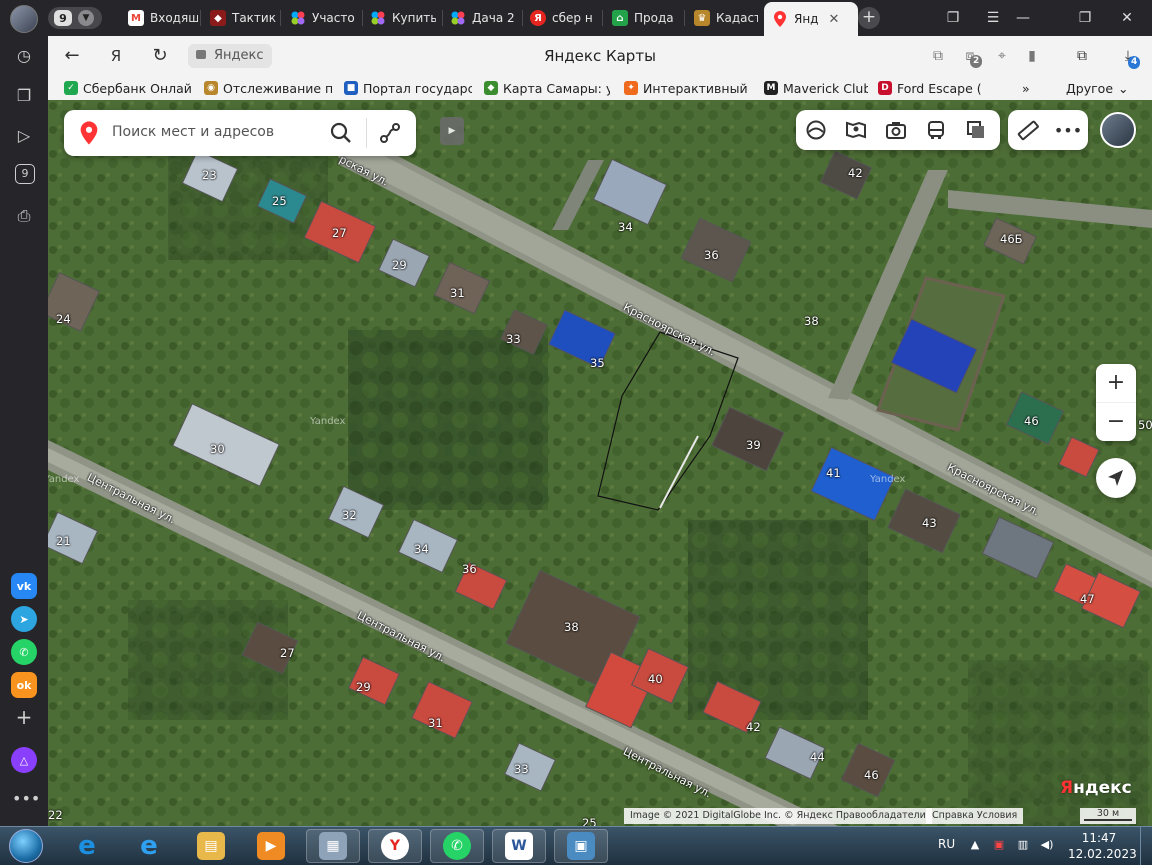 The height and width of the screenshot is (865, 1152). I want to click on house-number: 42, so click(855, 173).